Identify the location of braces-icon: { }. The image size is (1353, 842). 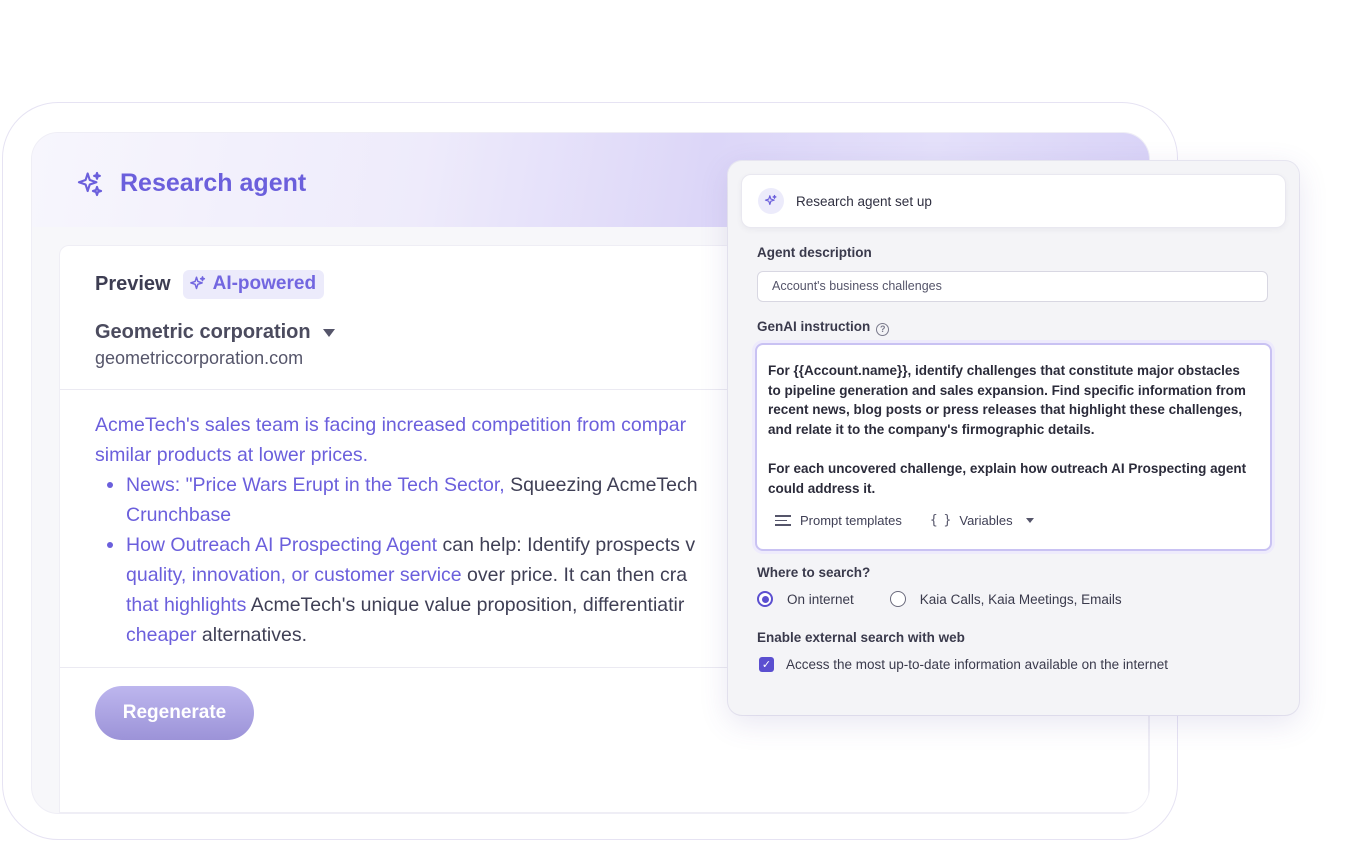
(940, 520).